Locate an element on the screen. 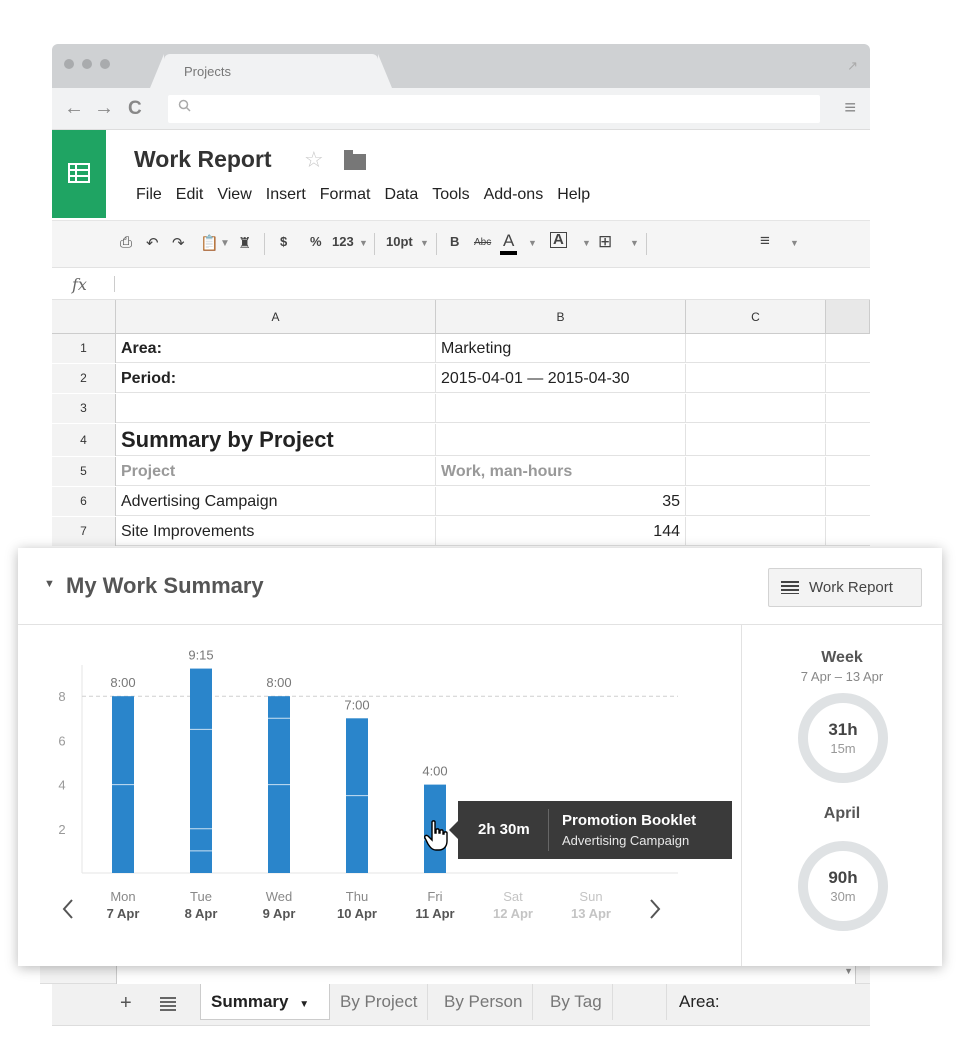 The width and height of the screenshot is (960, 1038). cell-b7: 144 is located at coordinates (561, 531).